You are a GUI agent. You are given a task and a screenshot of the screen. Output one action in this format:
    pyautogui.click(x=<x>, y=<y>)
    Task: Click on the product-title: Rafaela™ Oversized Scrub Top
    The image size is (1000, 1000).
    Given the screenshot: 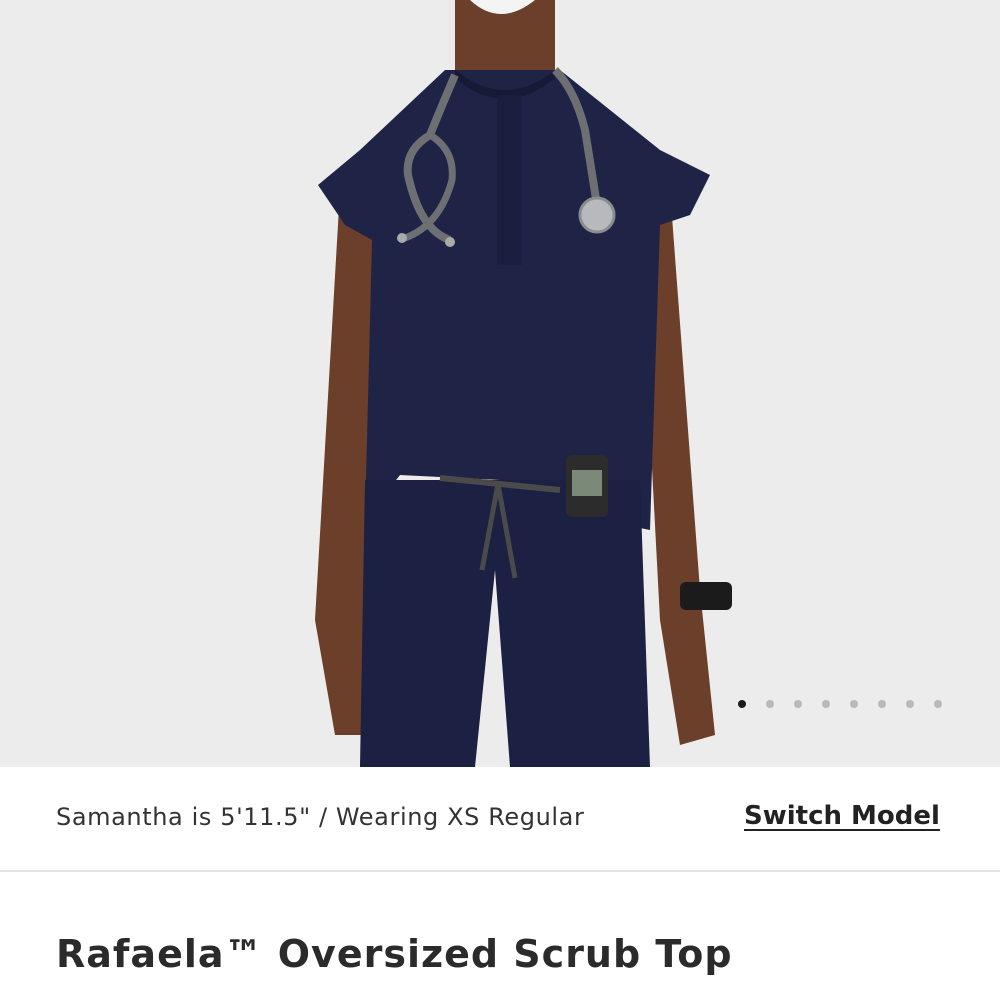 What is the action you would take?
    pyautogui.click(x=394, y=954)
    